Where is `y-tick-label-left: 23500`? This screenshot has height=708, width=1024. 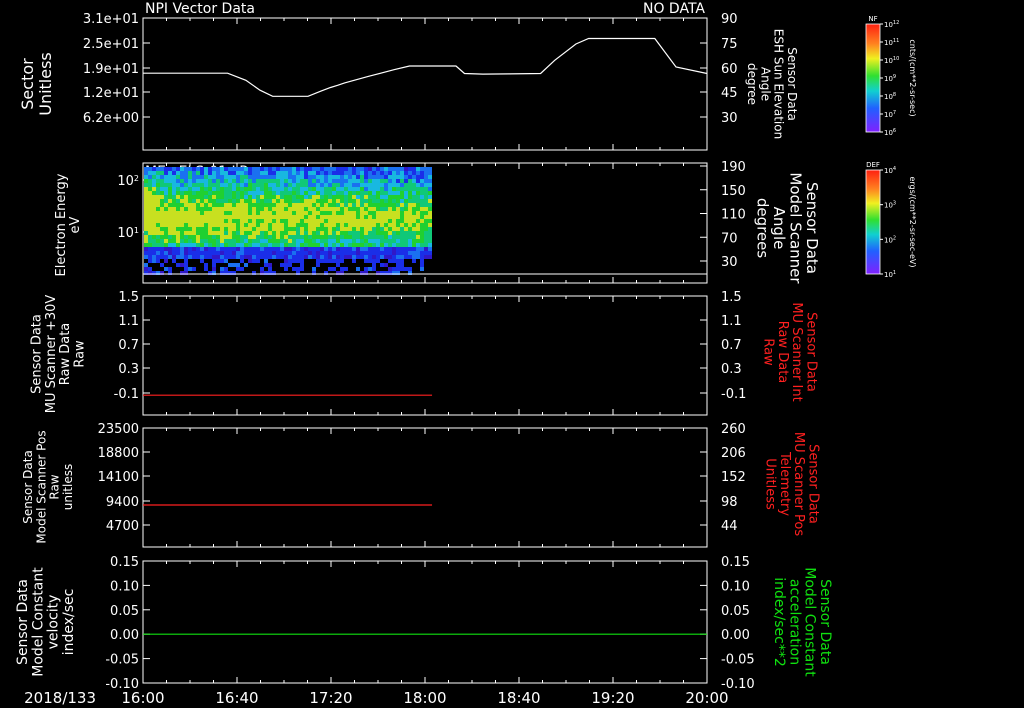 y-tick-label-left: 23500 is located at coordinates (118, 429).